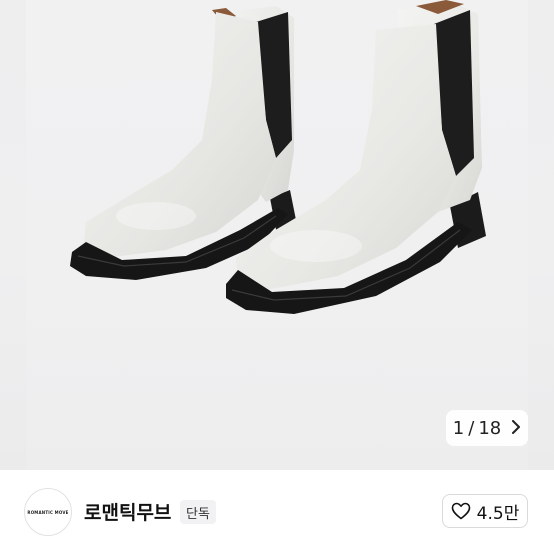 This screenshot has height=554, width=554. Describe the element at coordinates (198, 512) in the screenshot. I see `exclusive-badge: 단독` at that location.